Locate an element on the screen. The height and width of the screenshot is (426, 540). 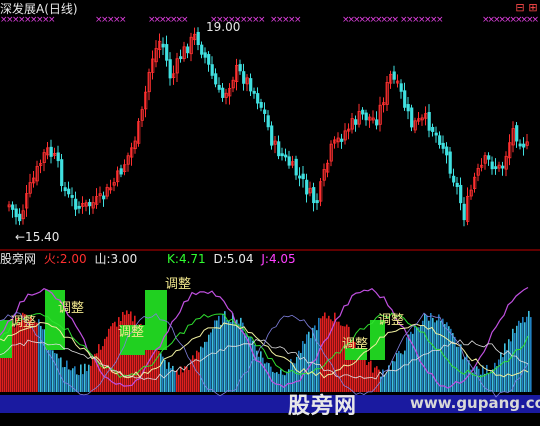
value-mountain-label: 山: is located at coordinates (102, 259).